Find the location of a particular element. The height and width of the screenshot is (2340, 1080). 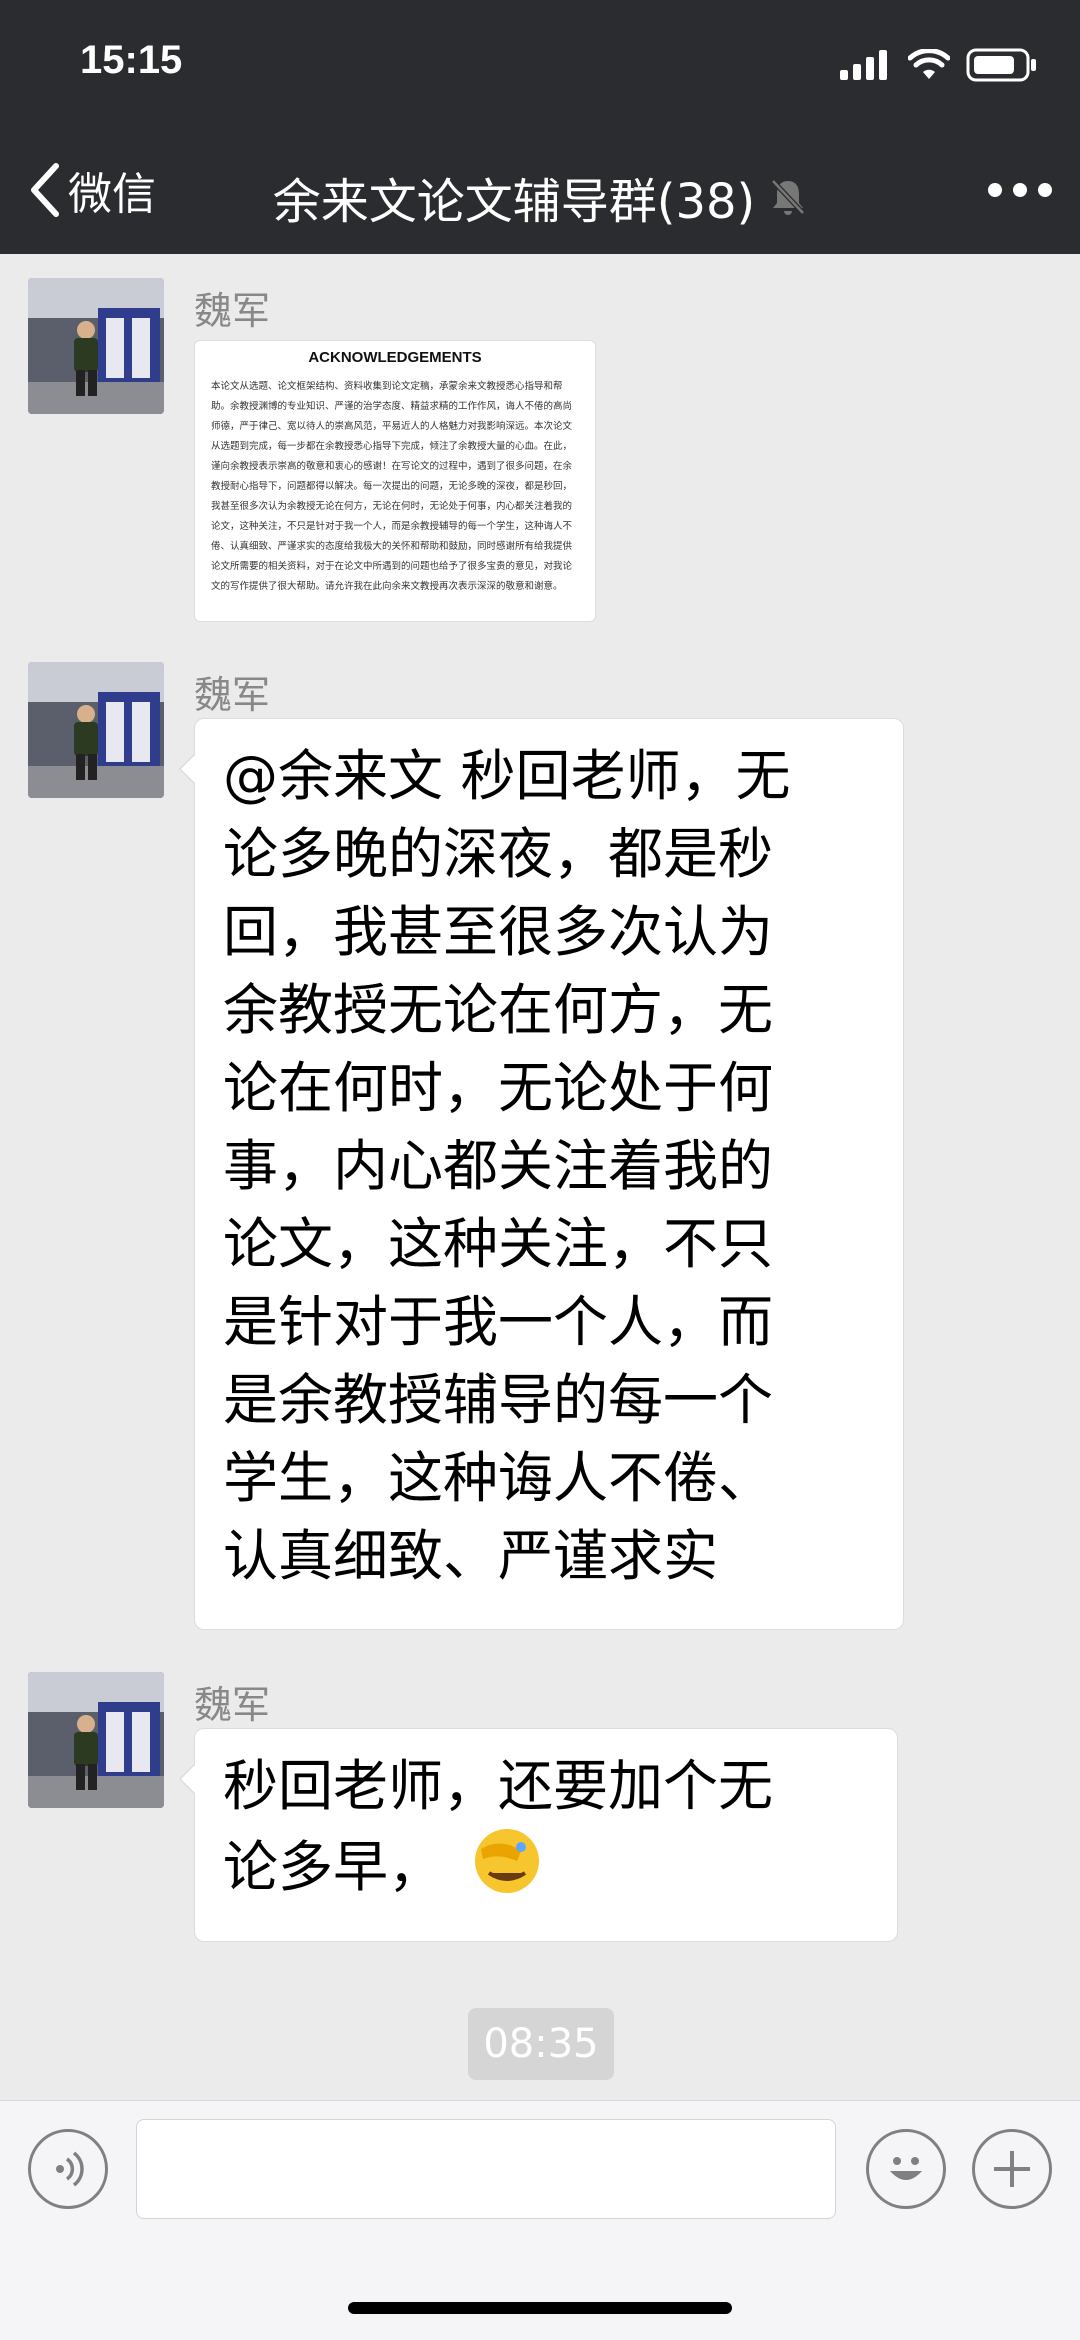

message-input is located at coordinates (486, 2169).